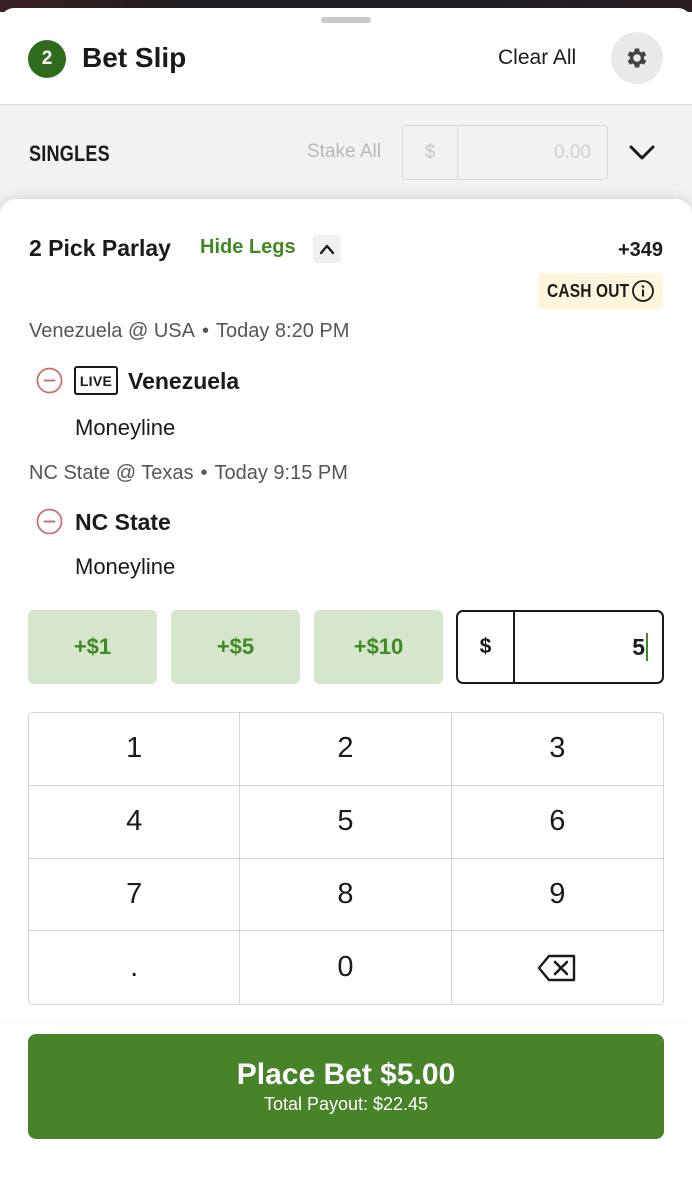 This screenshot has width=692, height=1199. Describe the element at coordinates (557, 749) in the screenshot. I see `key-3: 3` at that location.